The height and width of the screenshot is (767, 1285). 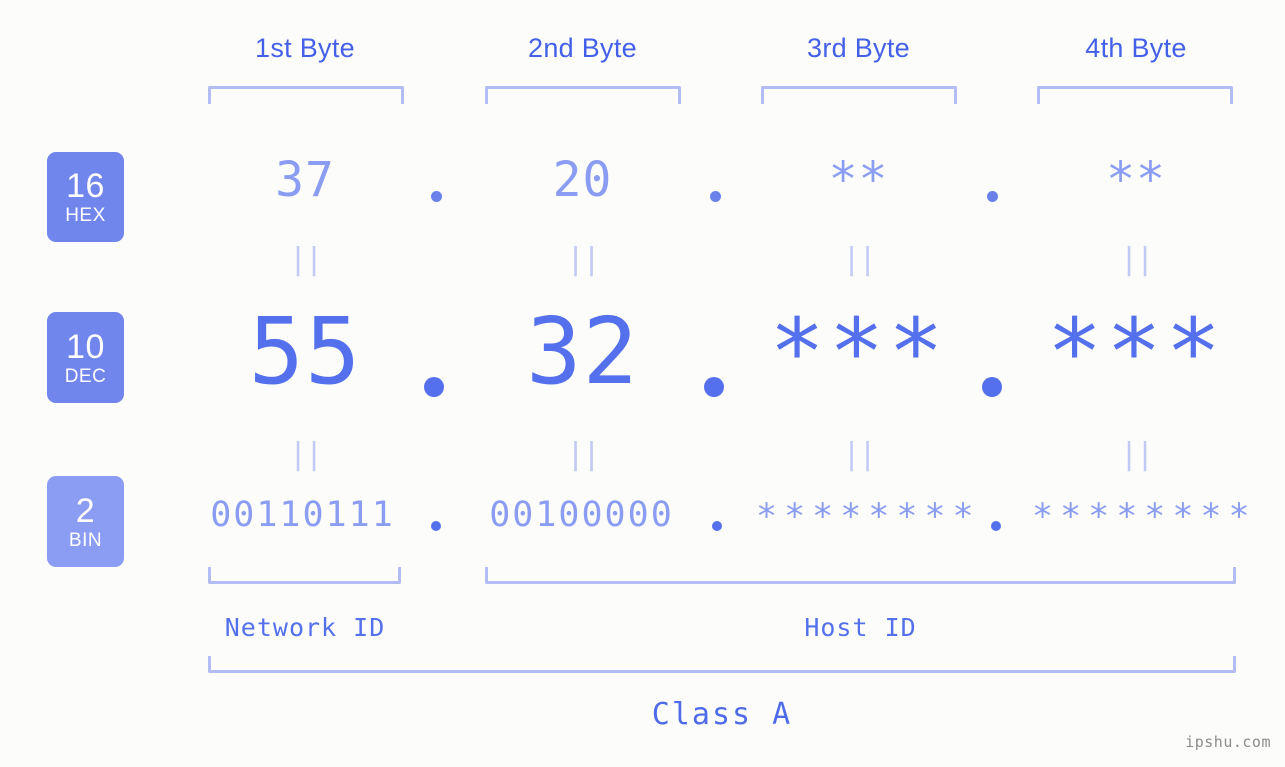 I want to click on hex-byte-4: **, so click(x=1136, y=180).